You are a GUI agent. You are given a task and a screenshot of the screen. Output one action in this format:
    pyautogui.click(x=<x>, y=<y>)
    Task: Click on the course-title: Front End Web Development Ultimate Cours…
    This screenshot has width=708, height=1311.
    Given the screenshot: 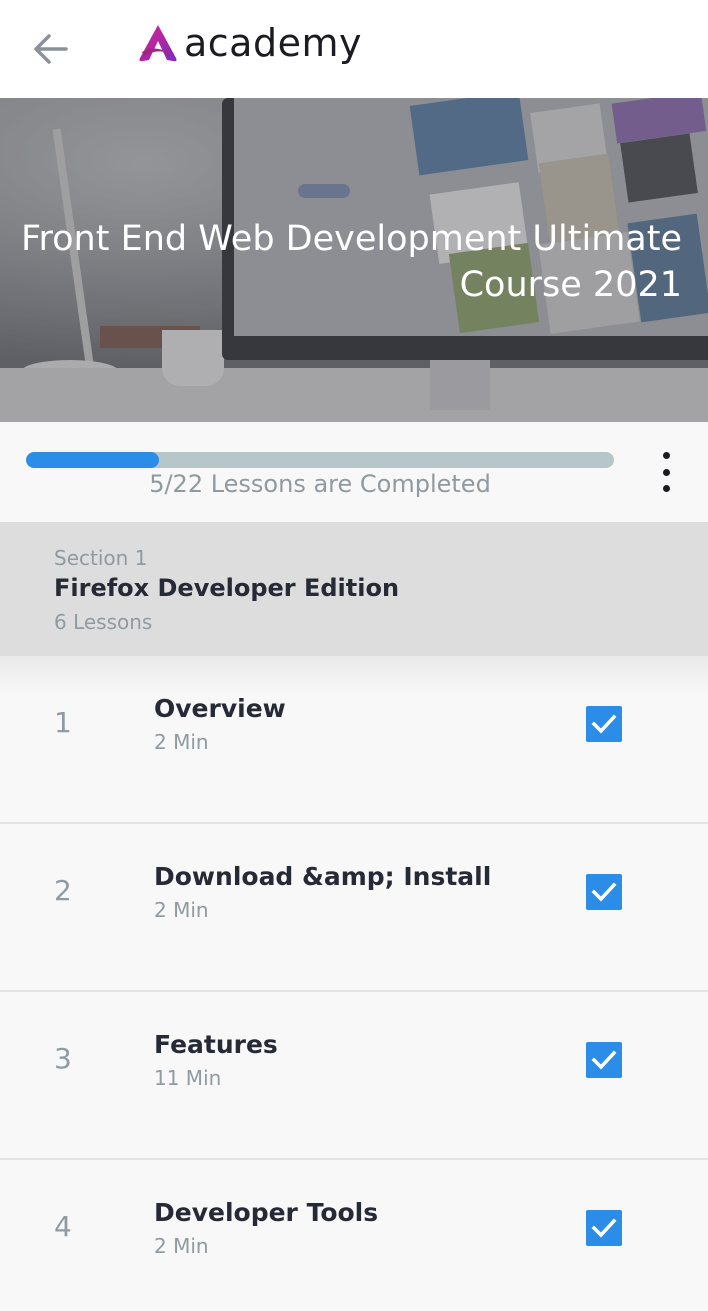 What is the action you would take?
    pyautogui.click(x=351, y=262)
    